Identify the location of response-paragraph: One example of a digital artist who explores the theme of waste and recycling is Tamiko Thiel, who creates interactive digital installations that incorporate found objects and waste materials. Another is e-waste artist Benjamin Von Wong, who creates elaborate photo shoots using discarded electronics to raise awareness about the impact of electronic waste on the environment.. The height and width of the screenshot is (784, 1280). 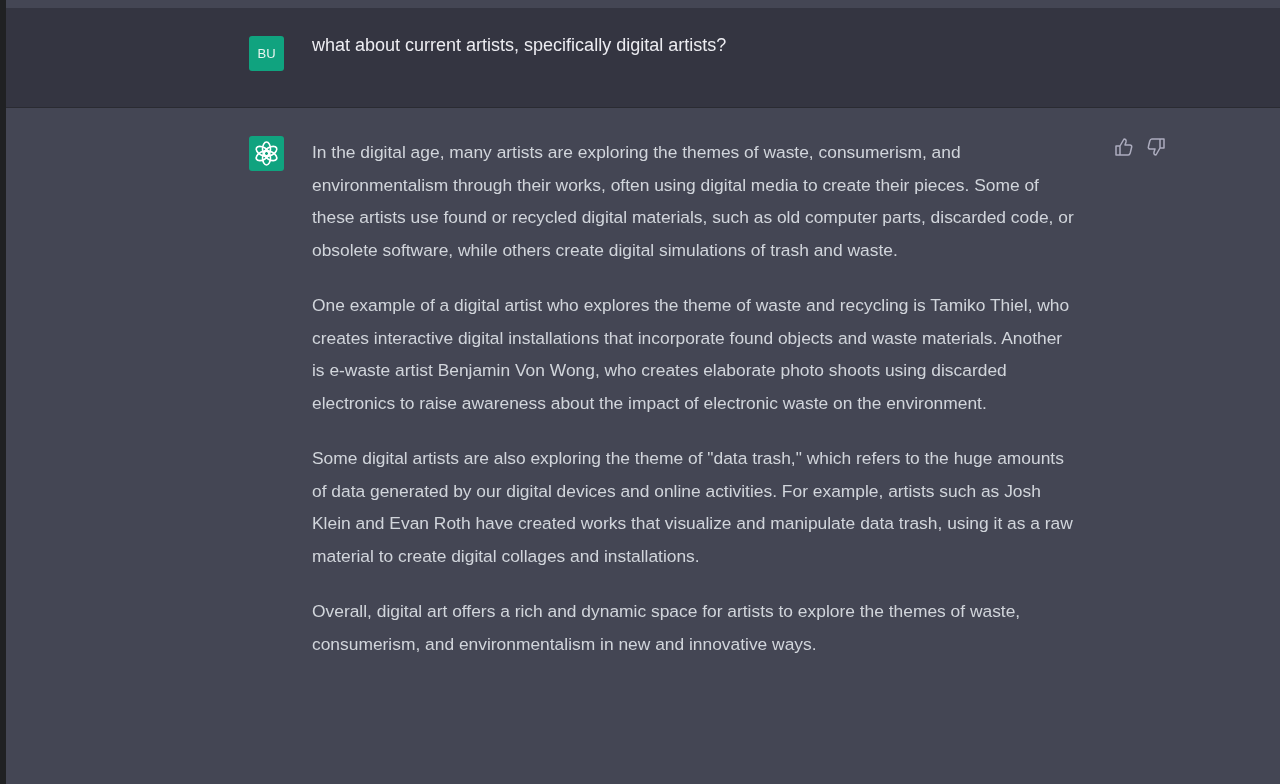
(691, 354).